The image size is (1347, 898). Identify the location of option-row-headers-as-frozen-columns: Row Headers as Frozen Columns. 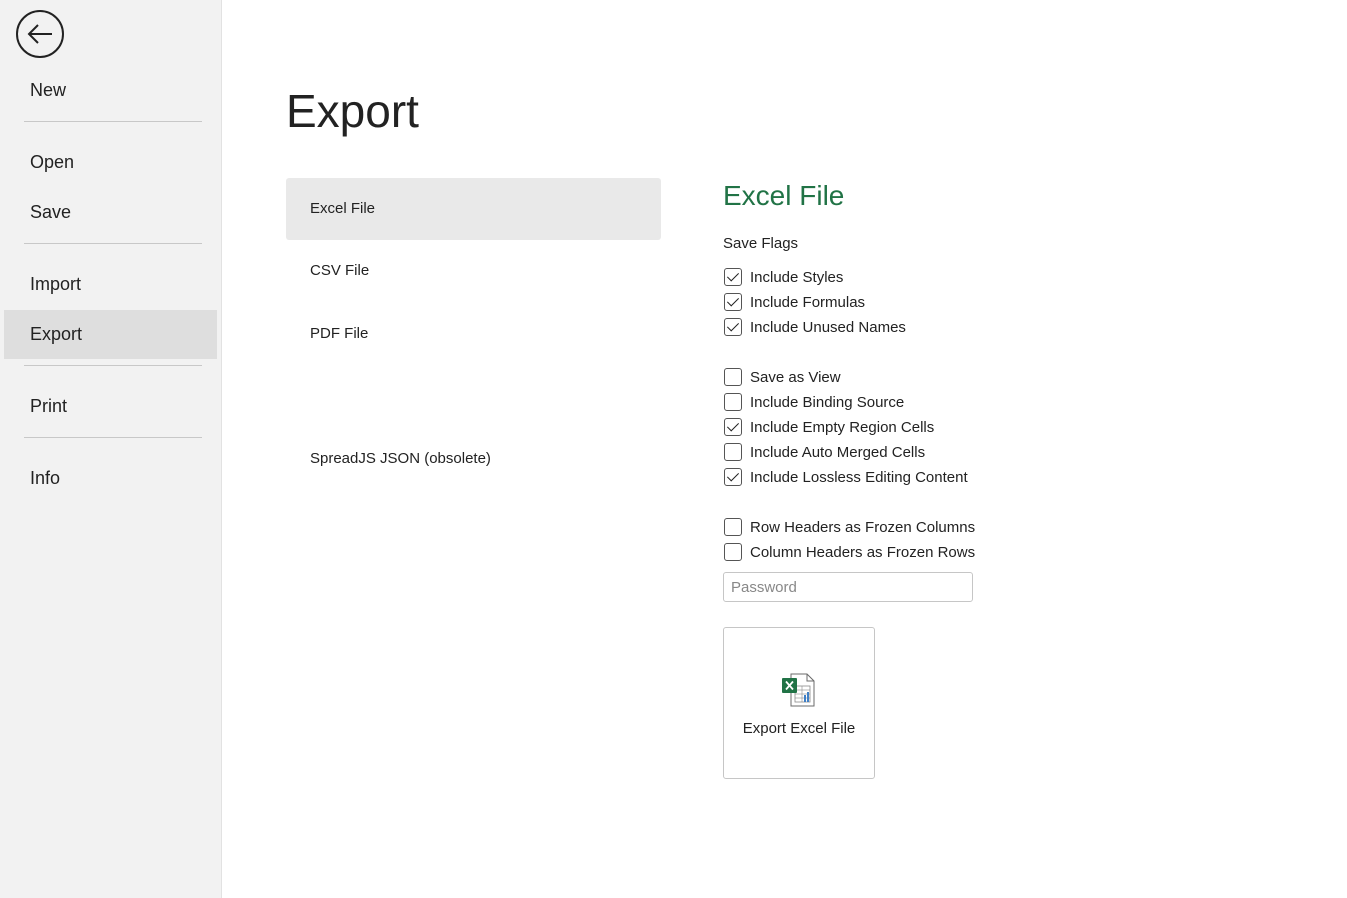
(849, 527).